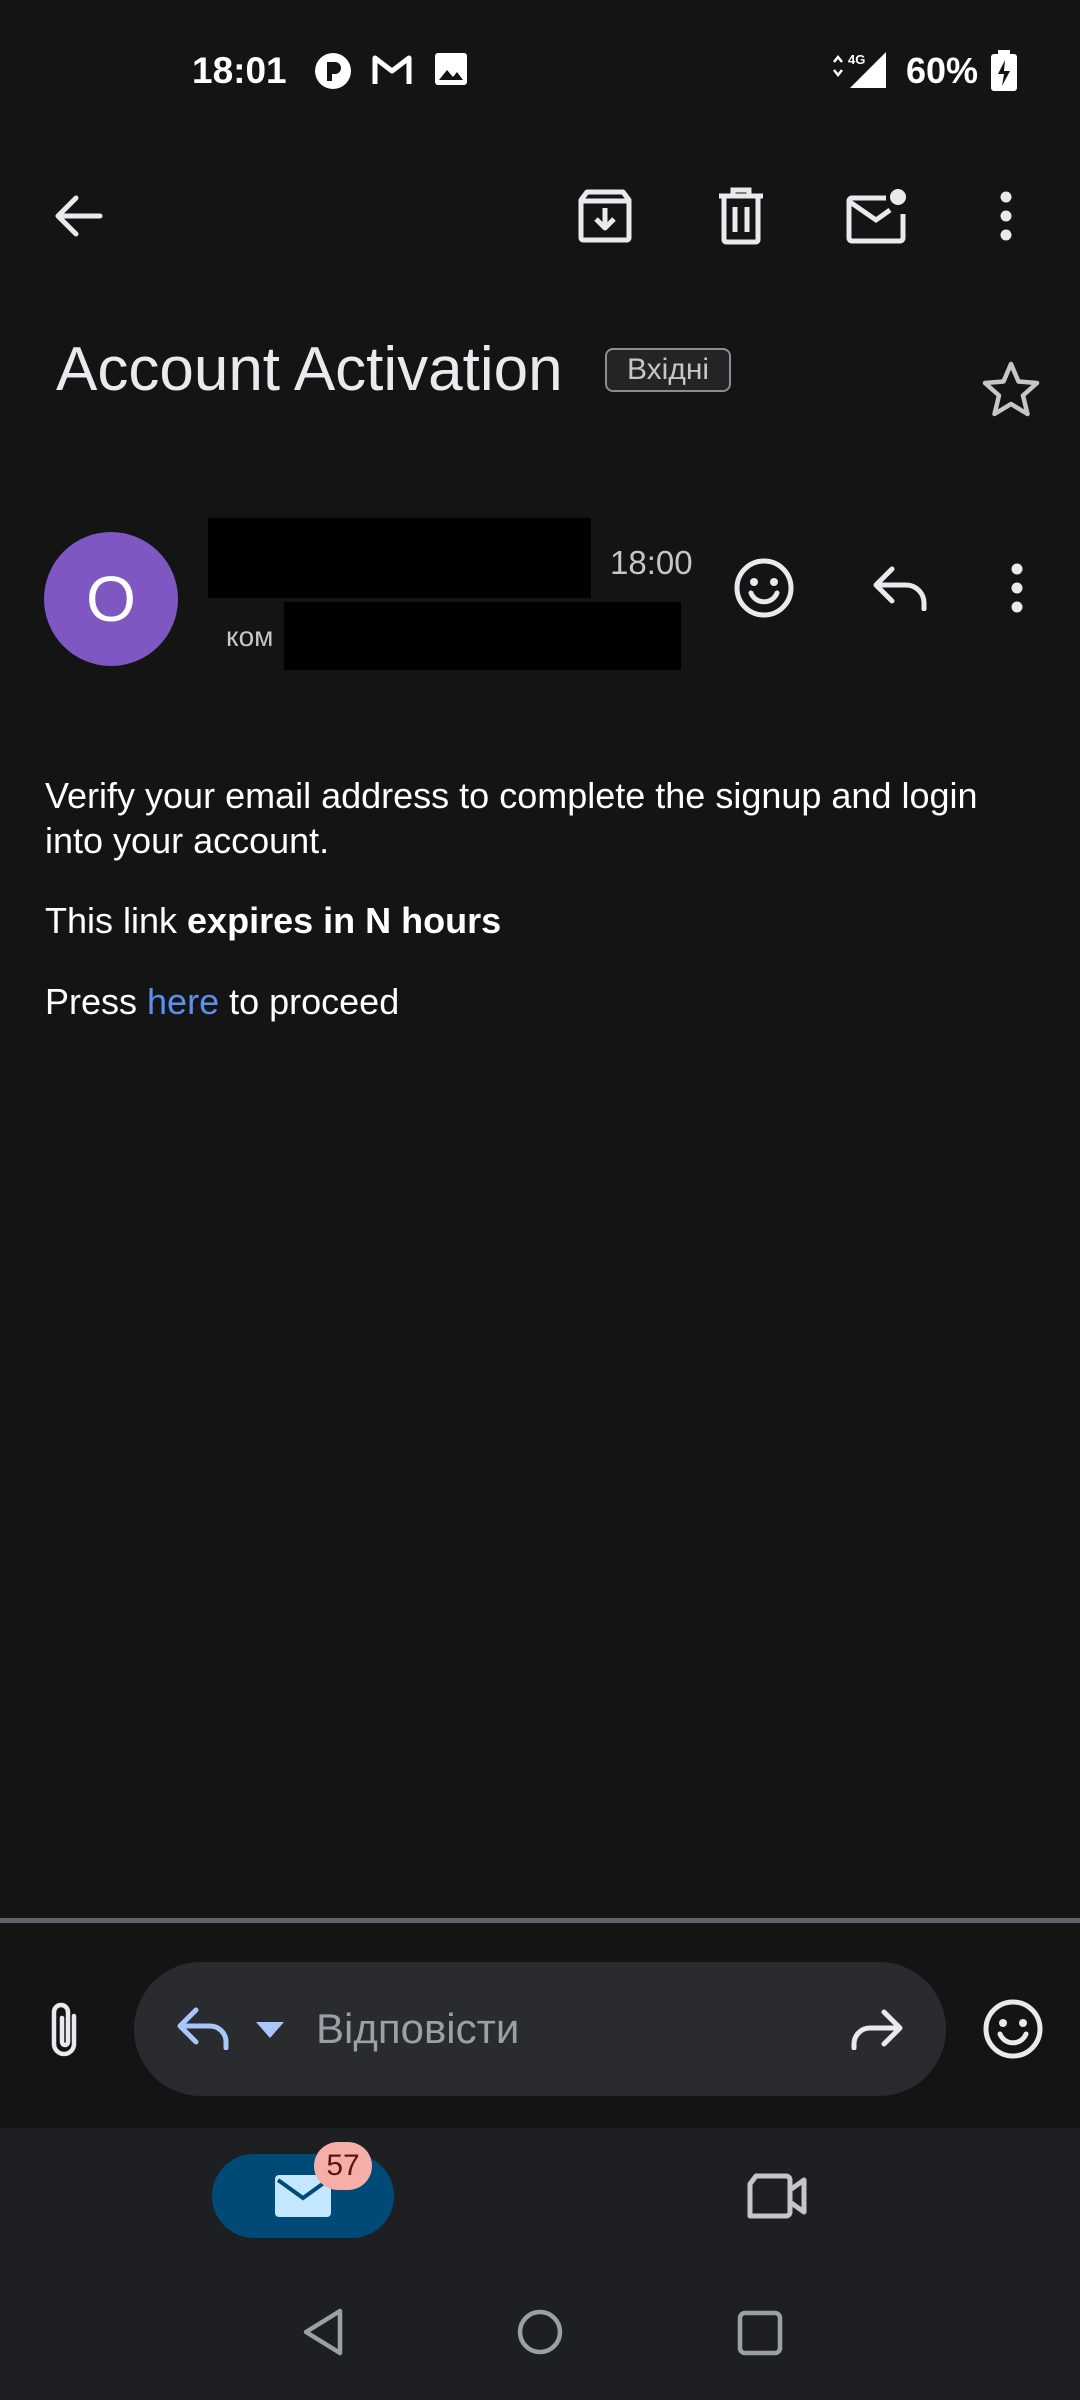  I want to click on gmail-icon, so click(392, 70).